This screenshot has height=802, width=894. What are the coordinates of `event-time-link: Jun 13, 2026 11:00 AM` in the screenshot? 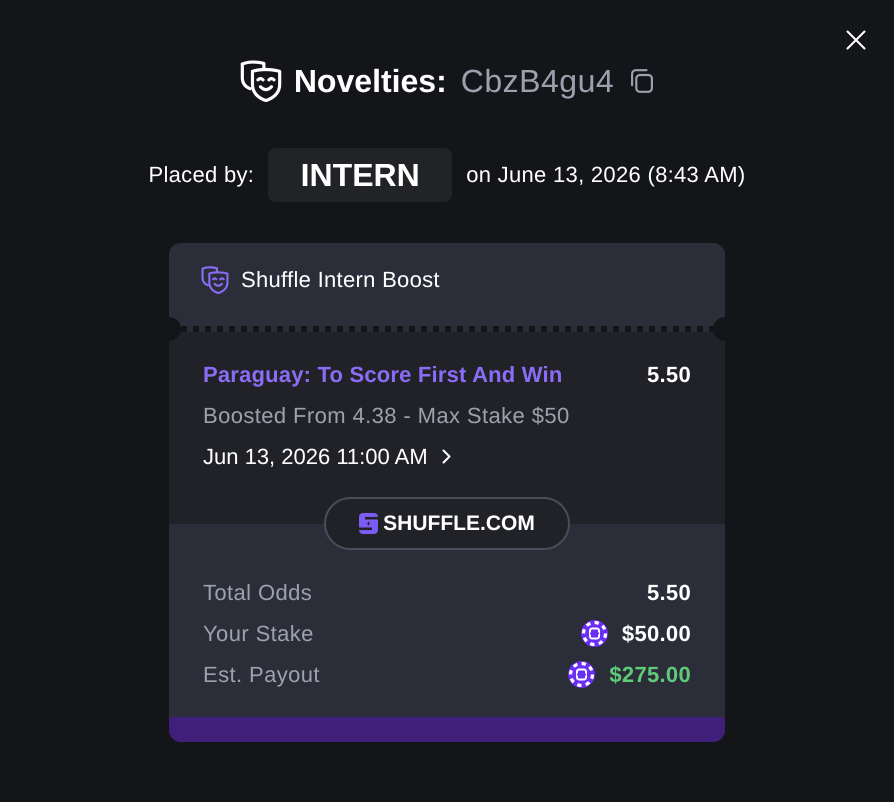 It's located at (327, 457).